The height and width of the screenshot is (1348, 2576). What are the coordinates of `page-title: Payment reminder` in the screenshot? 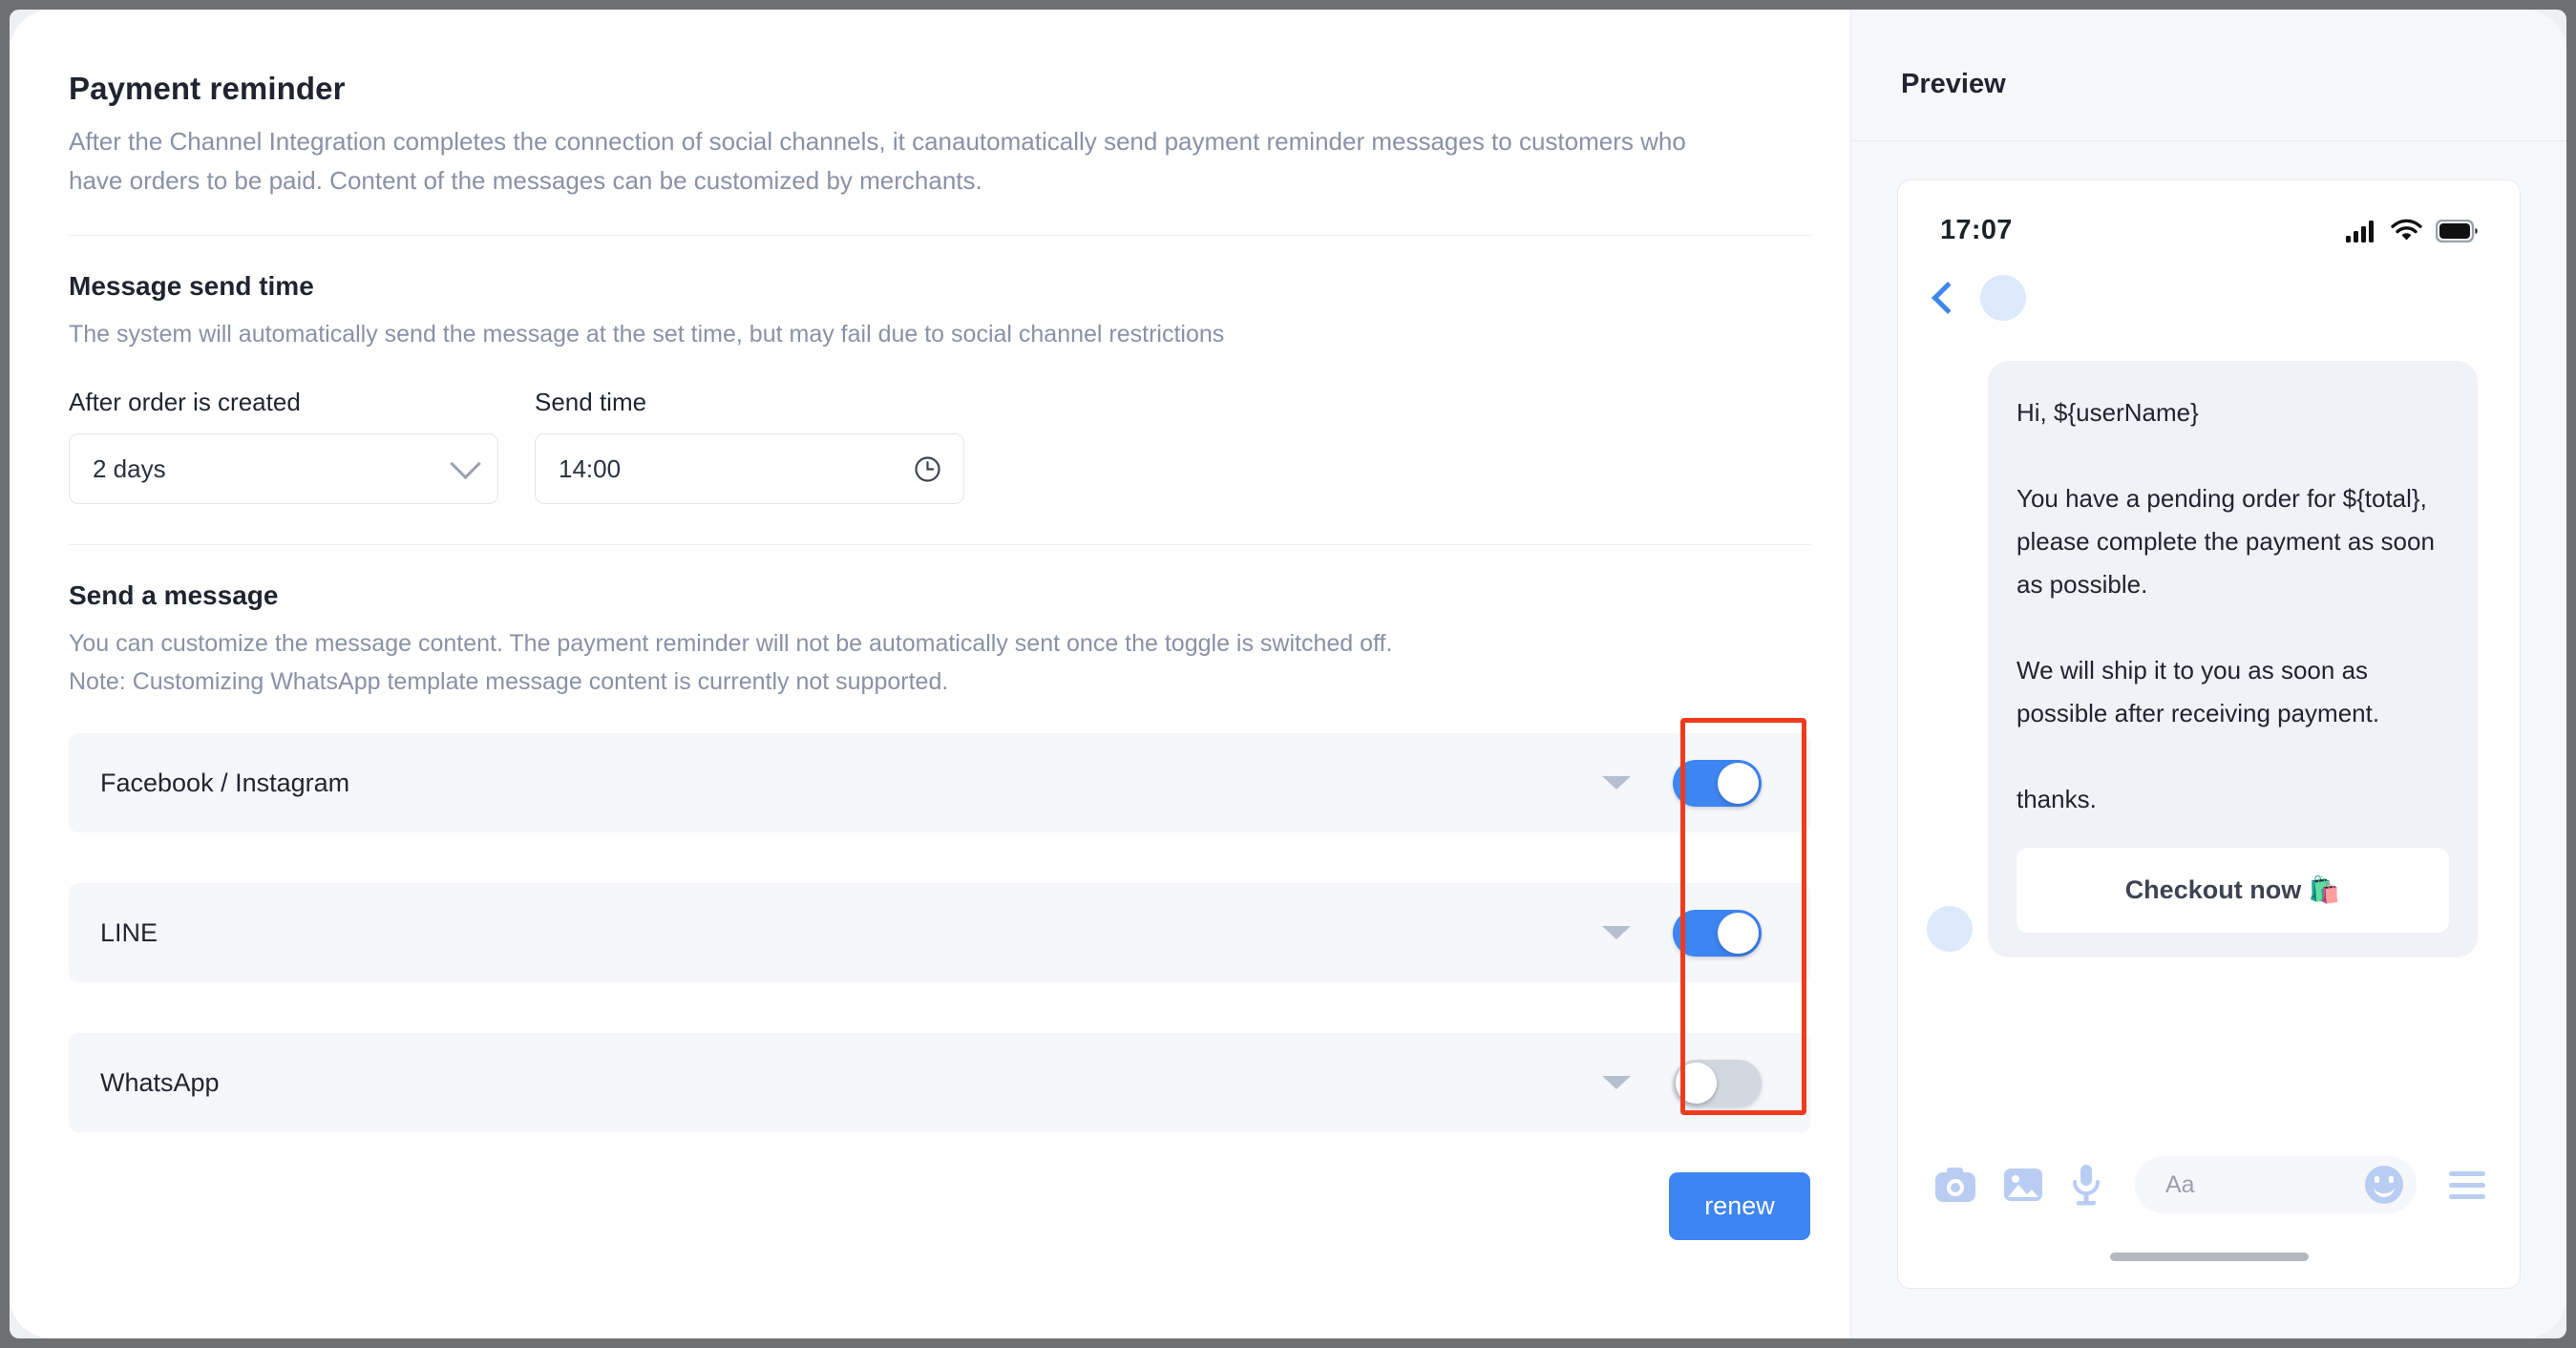 It's located at (207, 89).